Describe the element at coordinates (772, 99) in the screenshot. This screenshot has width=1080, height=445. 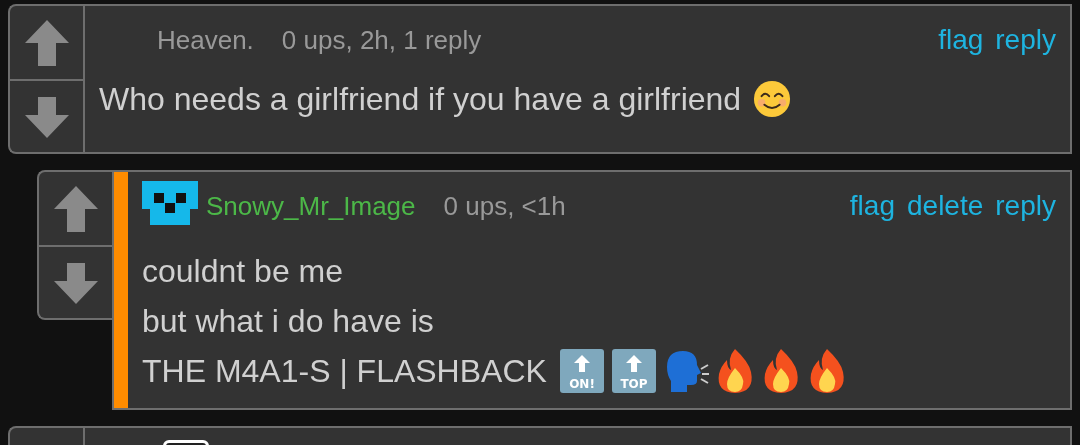
I see `smiling-face-icon` at that location.